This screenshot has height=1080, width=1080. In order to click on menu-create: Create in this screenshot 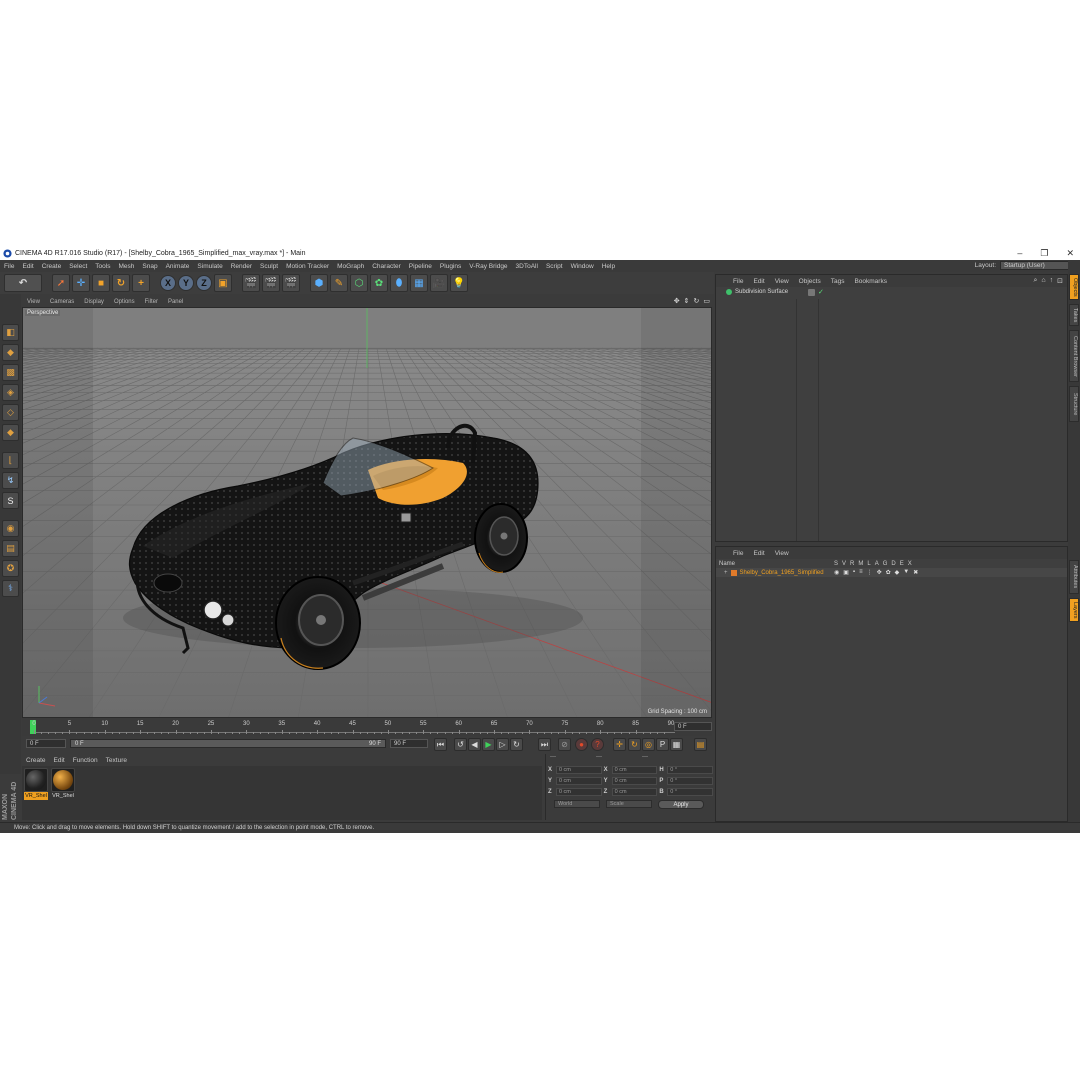, I will do `click(52, 266)`.